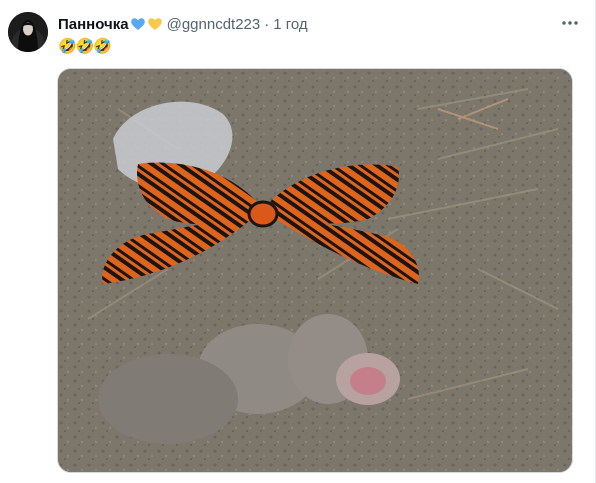 The image size is (596, 483). I want to click on blue-heart-icon, so click(137, 24).